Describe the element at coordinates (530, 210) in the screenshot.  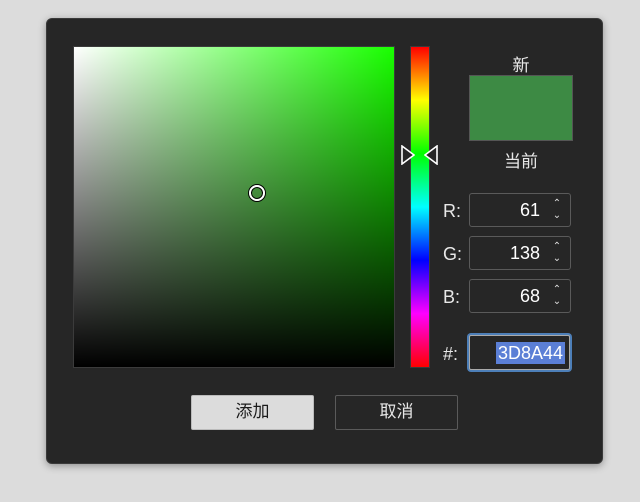
I see `red-value: 61` at that location.